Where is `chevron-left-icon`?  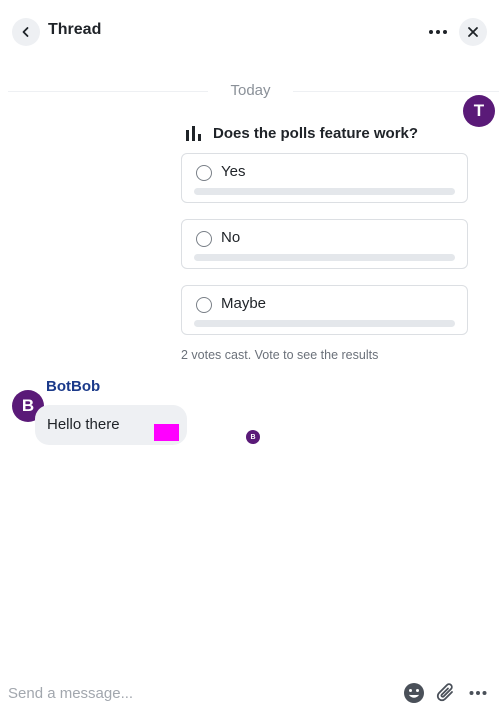
chevron-left-icon is located at coordinates (25, 32).